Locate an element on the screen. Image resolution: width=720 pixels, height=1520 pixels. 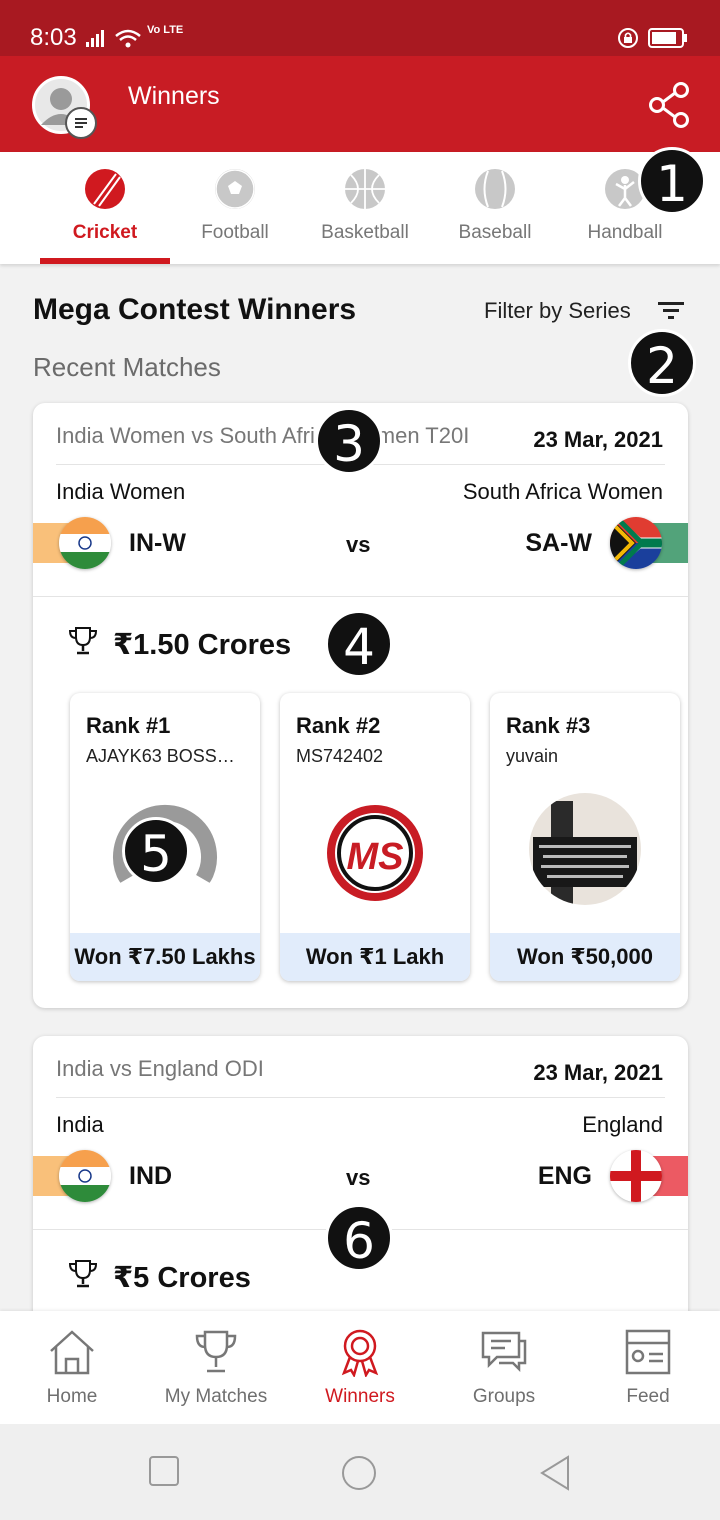
match-name: India vs England ODI is located at coordinates (160, 1068).